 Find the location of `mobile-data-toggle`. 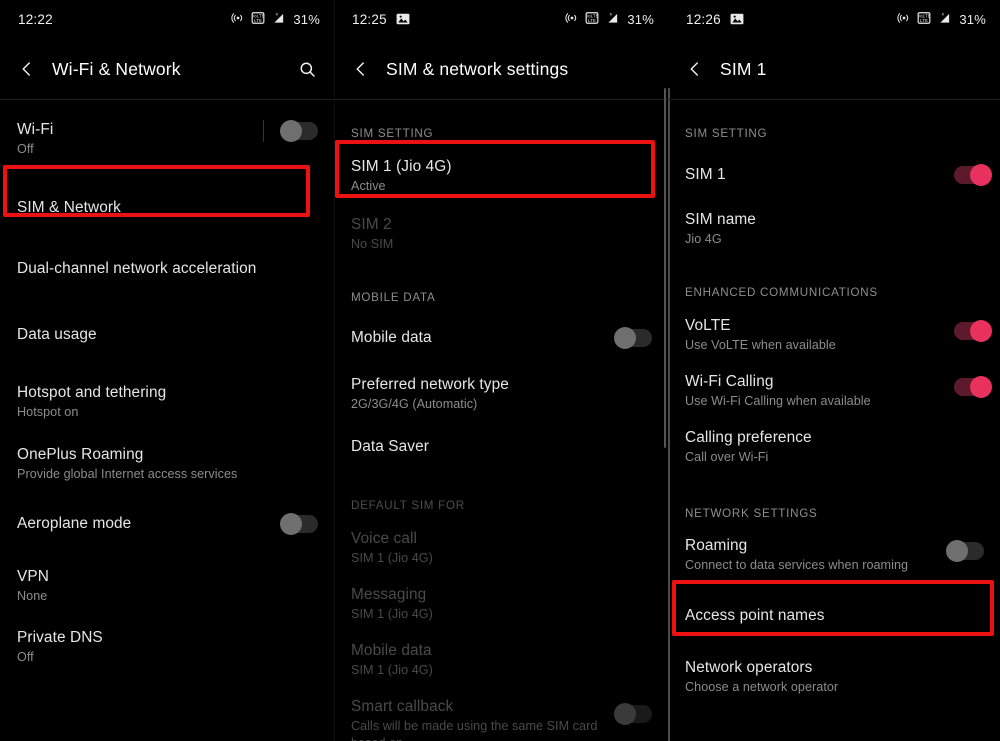

mobile-data-toggle is located at coordinates (633, 338).